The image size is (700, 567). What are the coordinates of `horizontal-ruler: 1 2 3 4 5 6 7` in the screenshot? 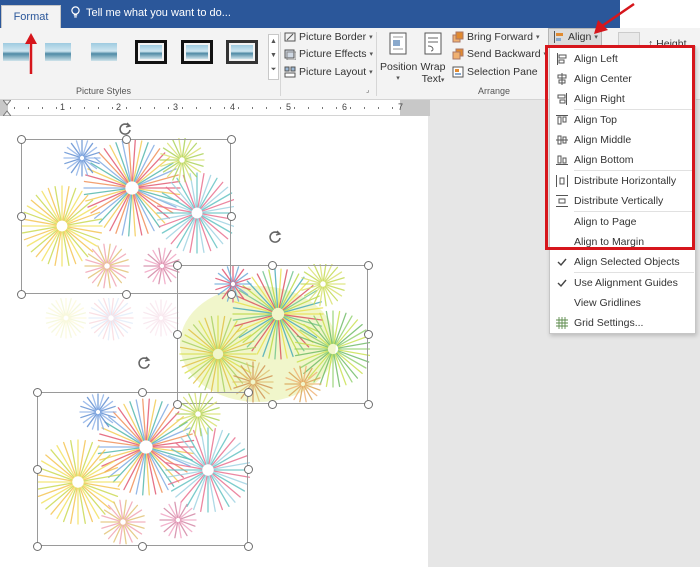 It's located at (215, 108).